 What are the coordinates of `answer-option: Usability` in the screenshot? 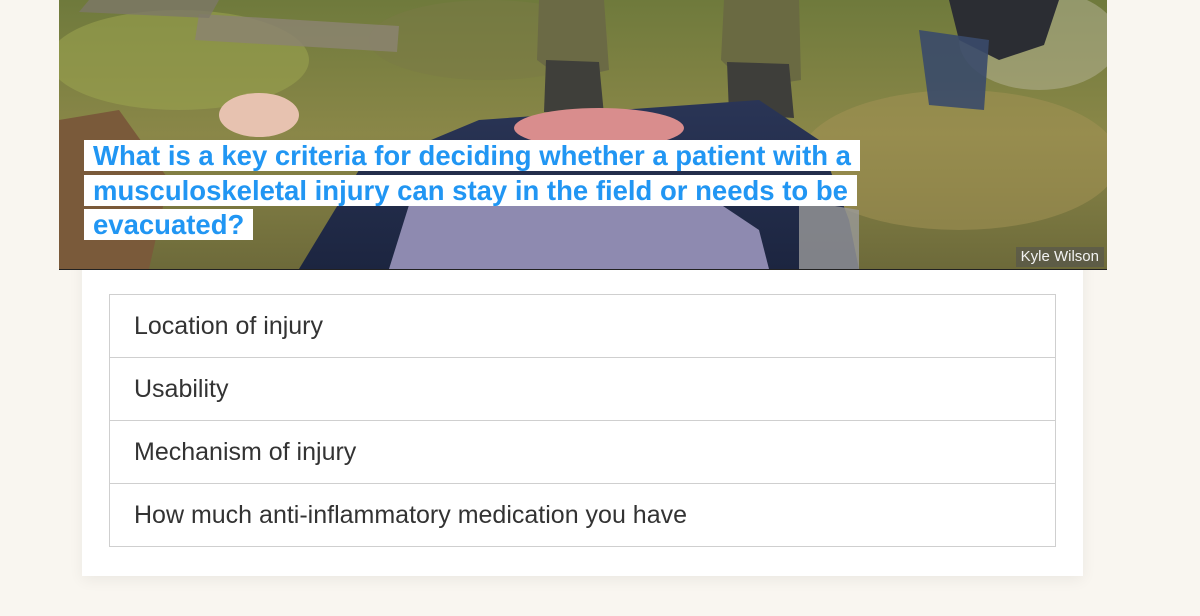 It's located at (582, 389).